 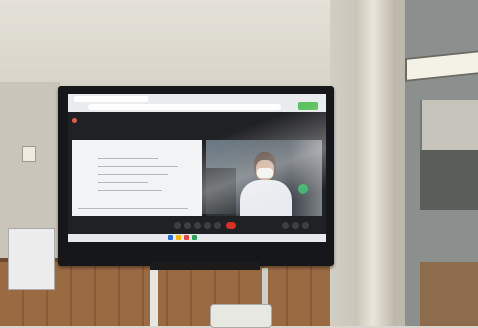 I want to click on window-glow, so click(x=306, y=178).